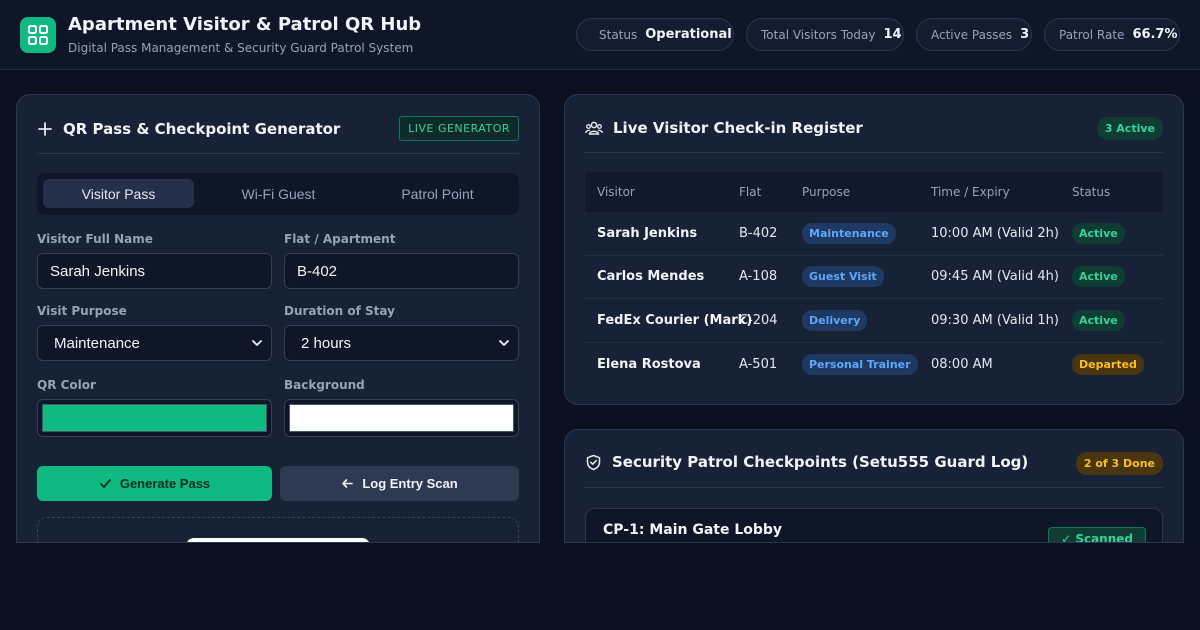 Image resolution: width=1200 pixels, height=630 pixels. What do you see at coordinates (118, 193) in the screenshot?
I see `tab-visitor-pass: Visitor Pass` at bounding box center [118, 193].